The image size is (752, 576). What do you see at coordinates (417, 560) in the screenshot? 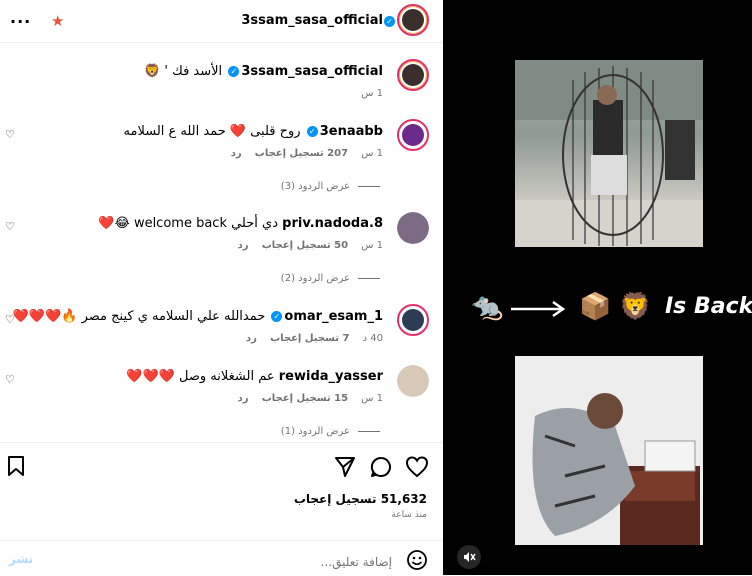
I see `emoji-icon` at bounding box center [417, 560].